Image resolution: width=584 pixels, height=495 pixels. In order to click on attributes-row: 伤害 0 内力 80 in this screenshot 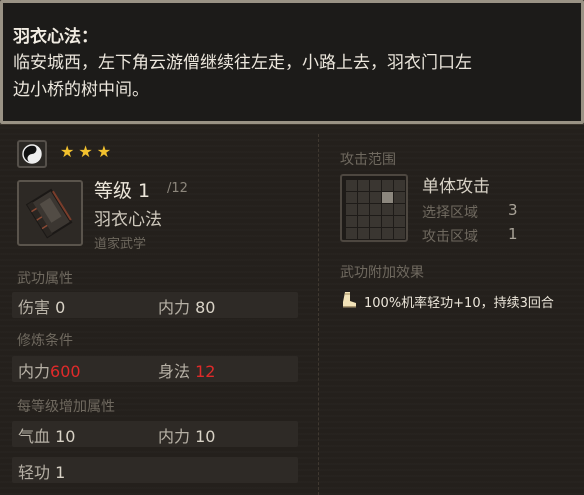, I will do `click(155, 305)`.